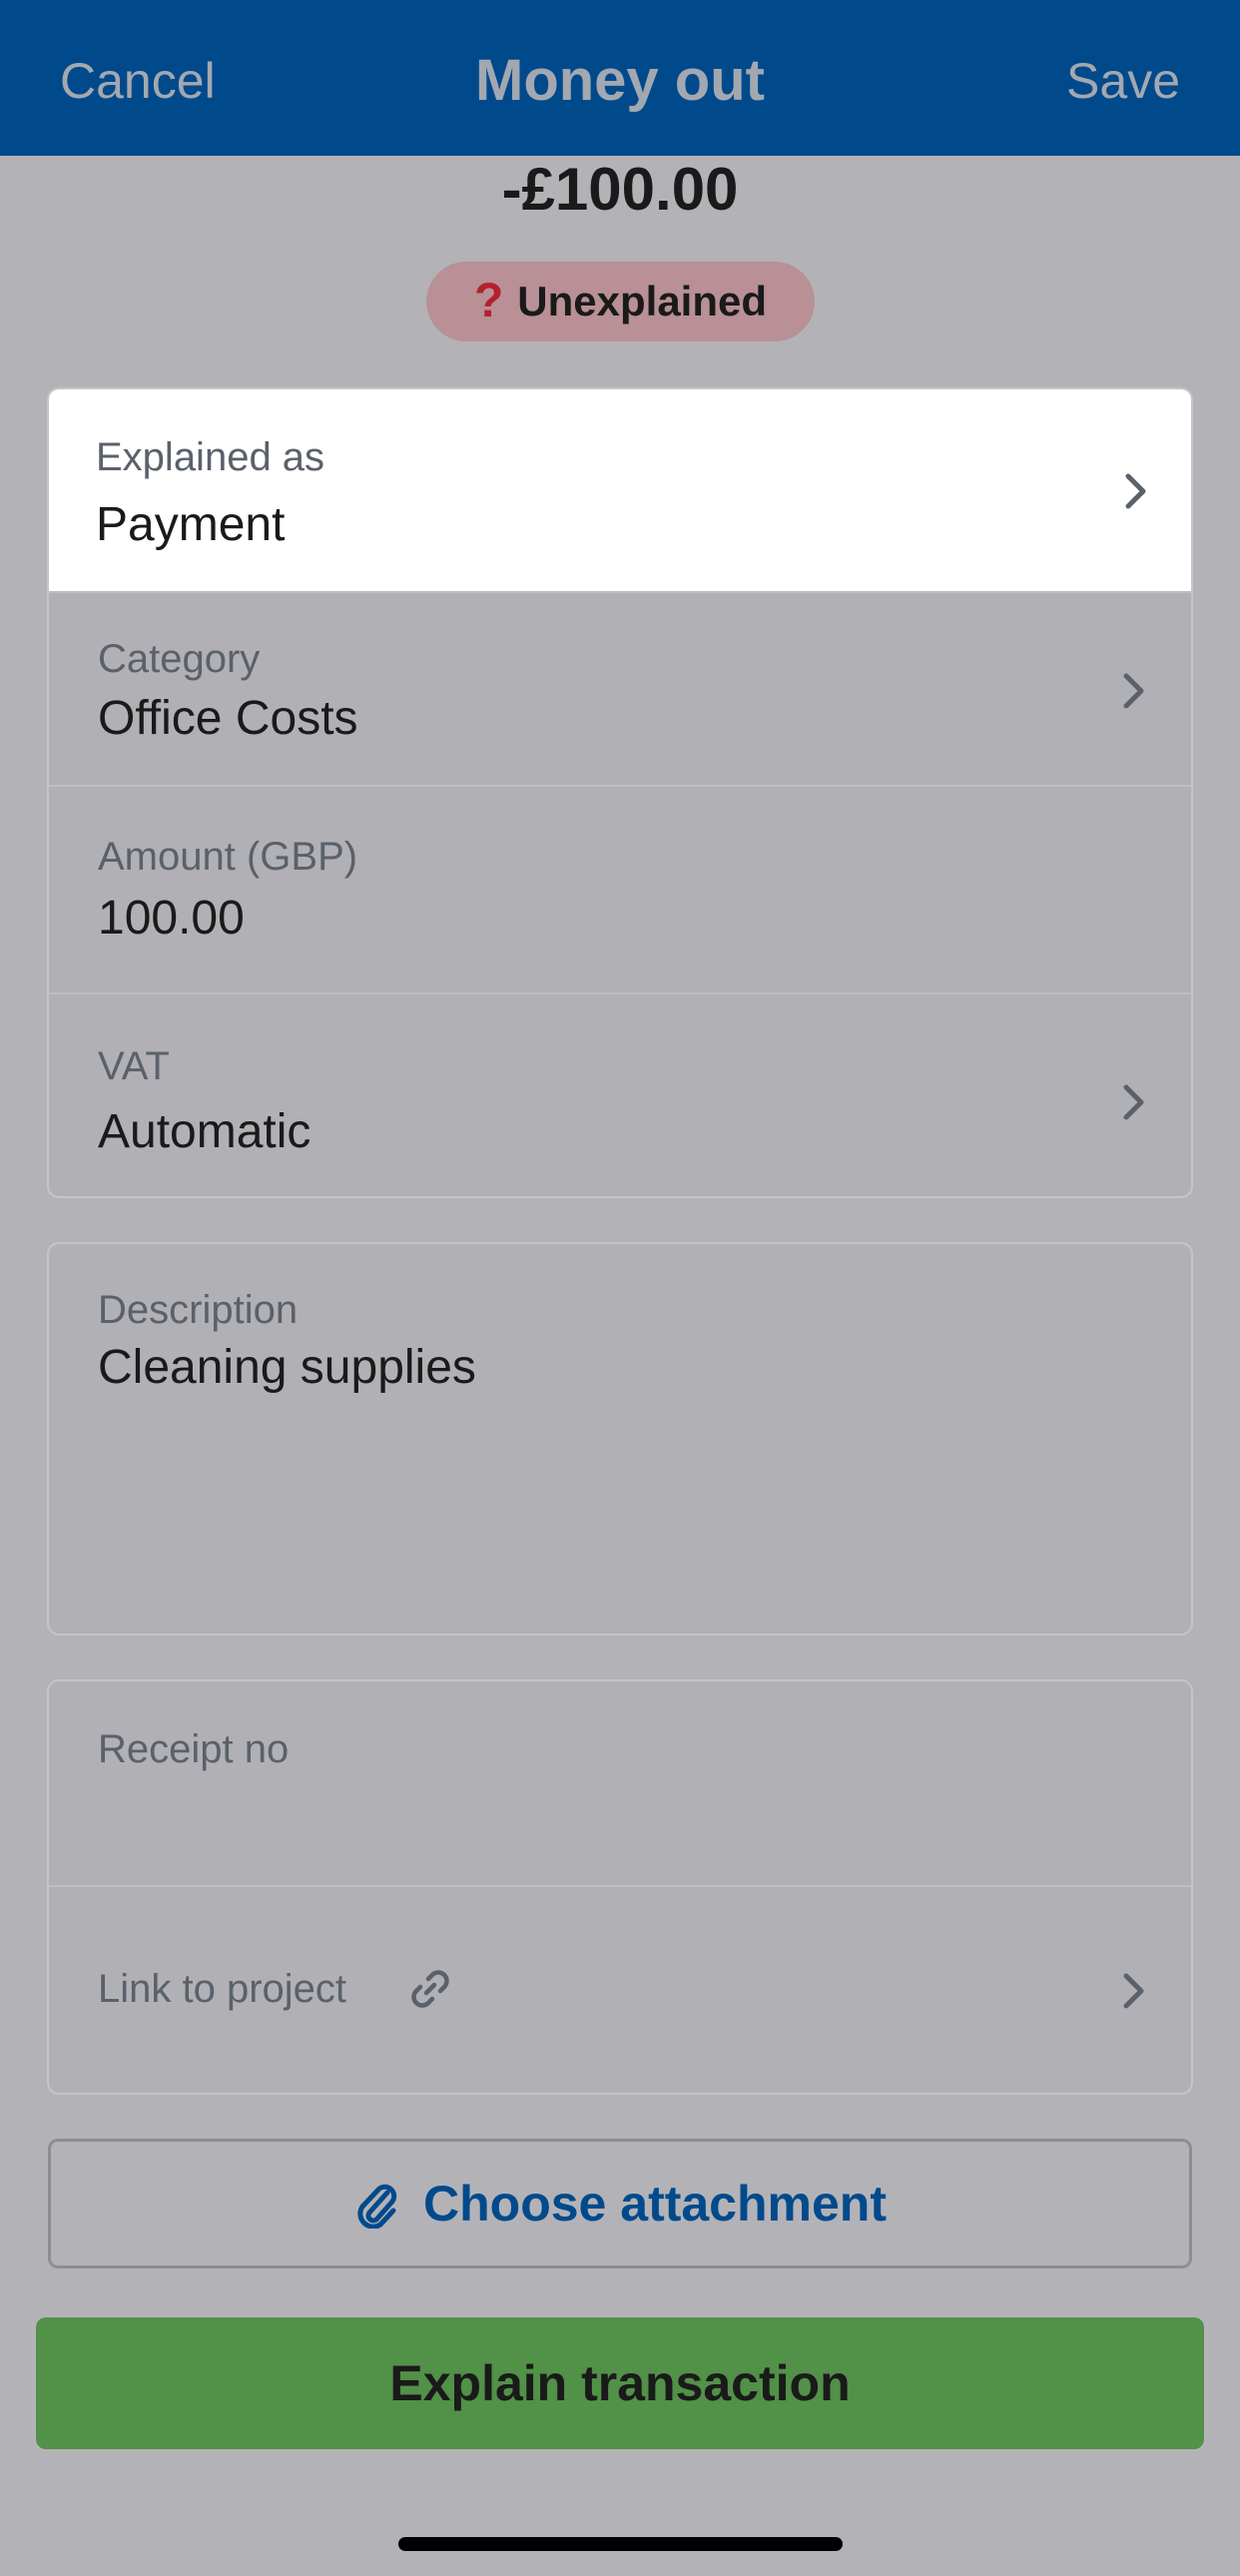  Describe the element at coordinates (287, 1368) in the screenshot. I see `description-field: Cleaning supplies` at that location.